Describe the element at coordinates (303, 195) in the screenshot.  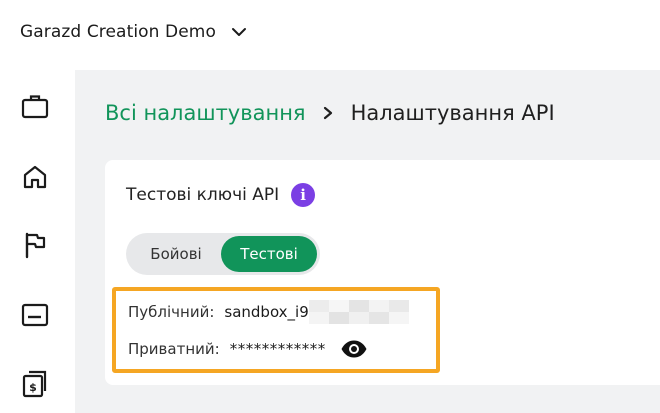
I see `info-icon: i` at that location.